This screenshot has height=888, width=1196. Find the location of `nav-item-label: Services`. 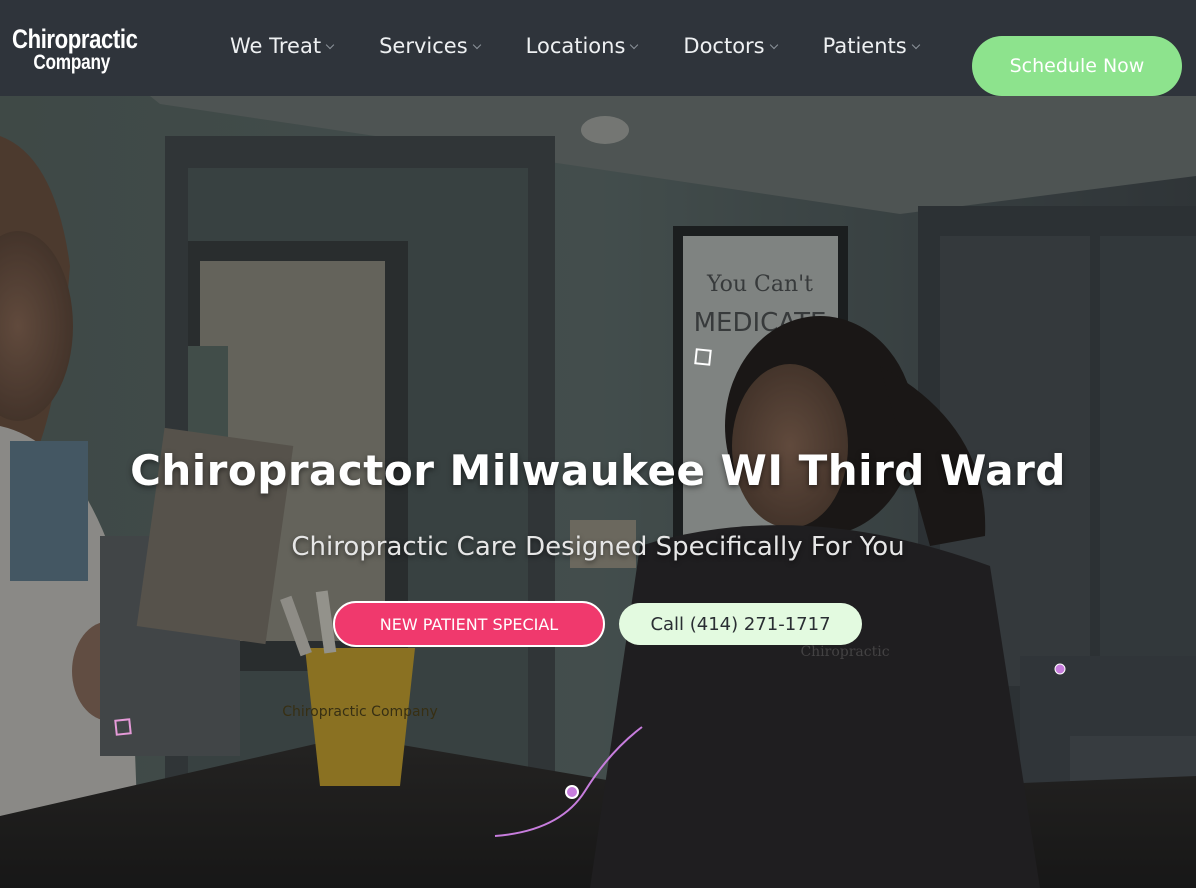

nav-item-label: Services is located at coordinates (423, 46).